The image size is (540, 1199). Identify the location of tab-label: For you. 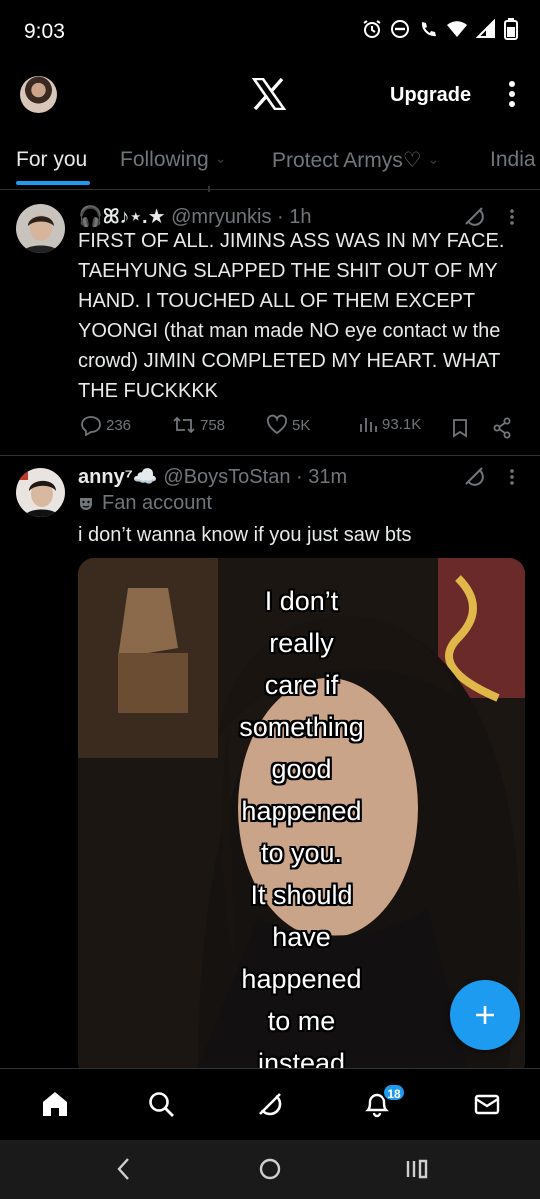
(52, 159).